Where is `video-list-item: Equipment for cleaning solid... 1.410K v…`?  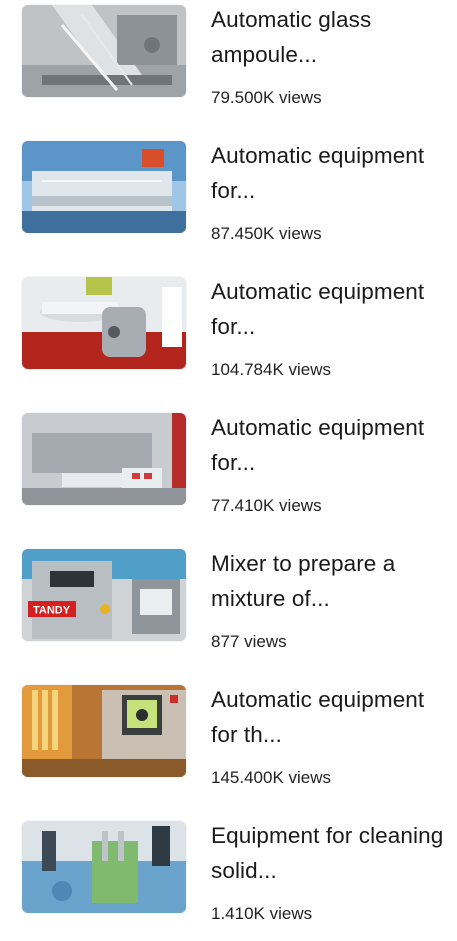
video-list-item: Equipment for cleaning solid... 1.410K v… is located at coordinates (228, 878).